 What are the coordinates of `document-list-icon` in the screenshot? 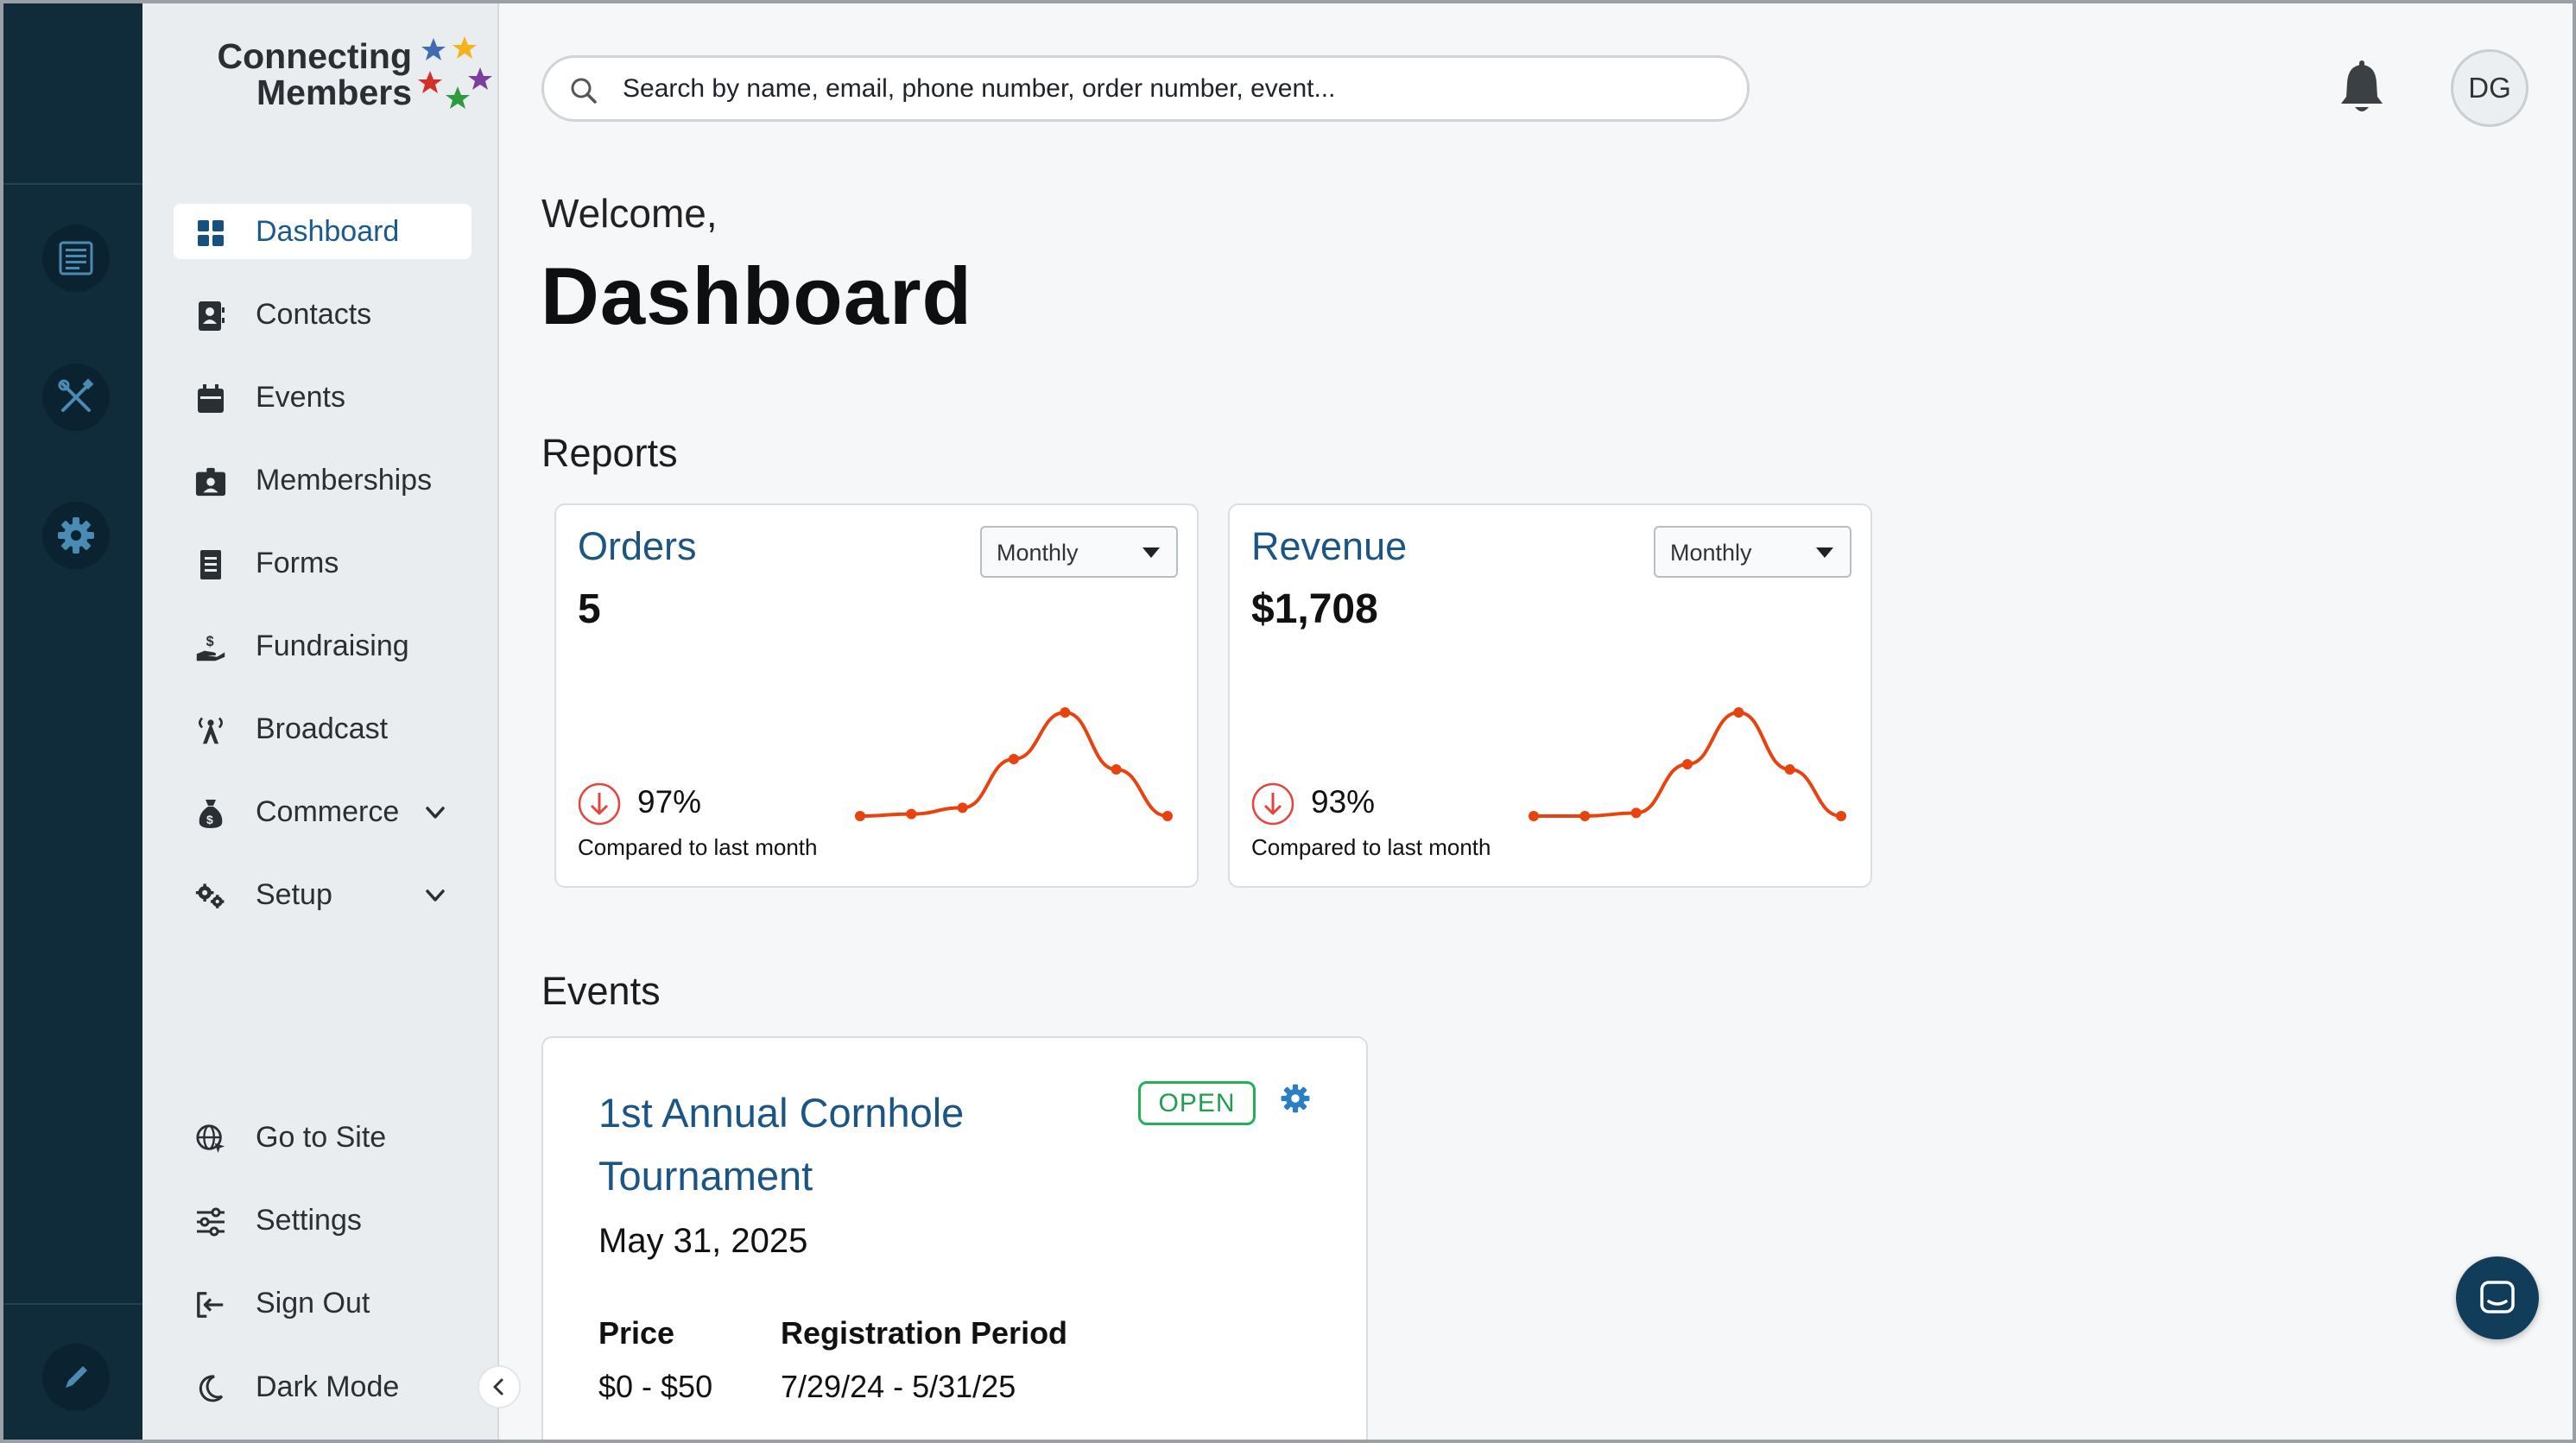 It's located at (76, 258).